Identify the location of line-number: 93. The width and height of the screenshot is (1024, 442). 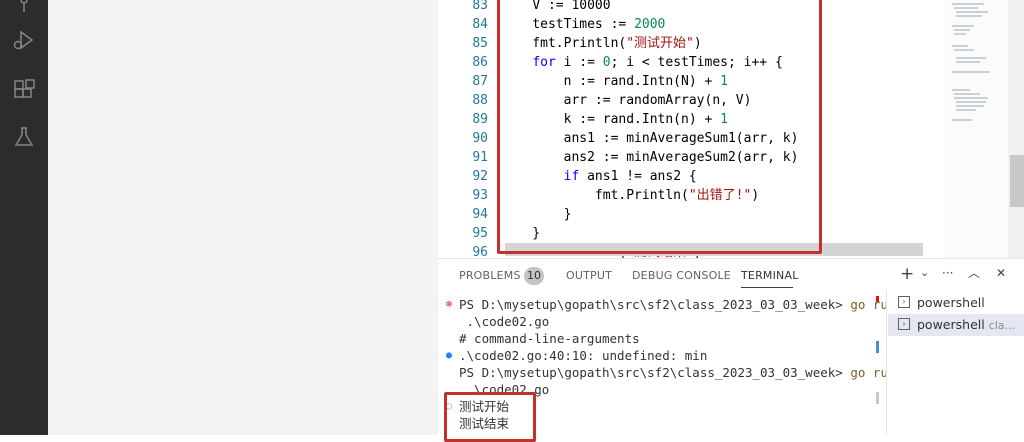
(480, 195).